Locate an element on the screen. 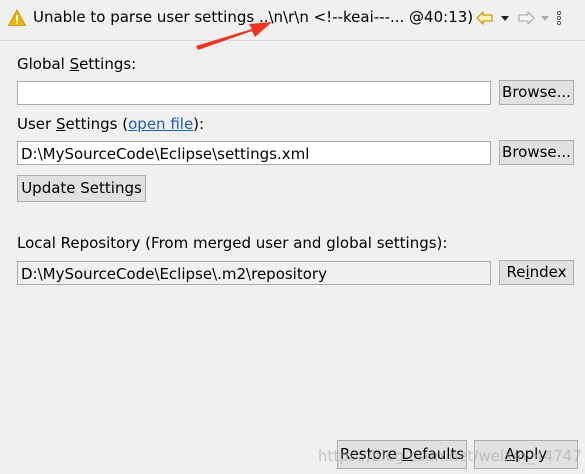 The image size is (585, 474). apply-button: Apply is located at coordinates (526, 454).